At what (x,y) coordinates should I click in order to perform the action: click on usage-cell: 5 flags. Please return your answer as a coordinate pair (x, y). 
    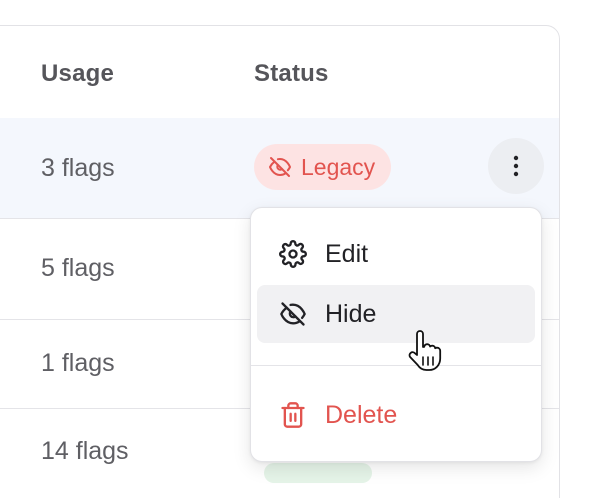
    Looking at the image, I should click on (78, 268).